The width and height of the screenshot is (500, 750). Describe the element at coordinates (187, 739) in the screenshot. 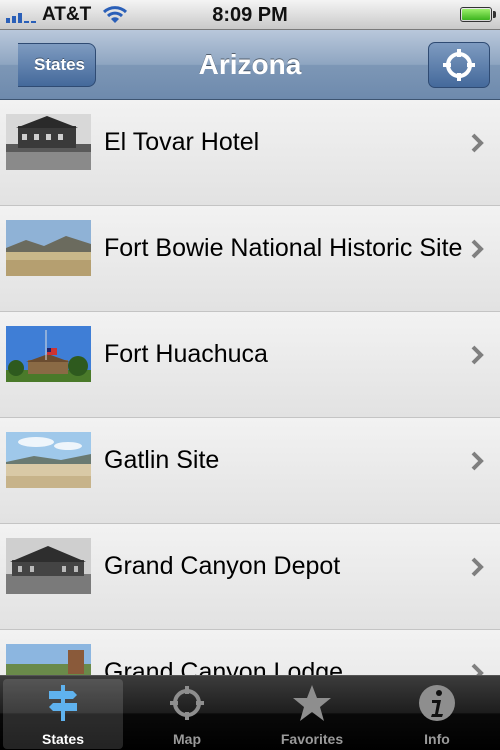

I see `tab-label: Map` at that location.